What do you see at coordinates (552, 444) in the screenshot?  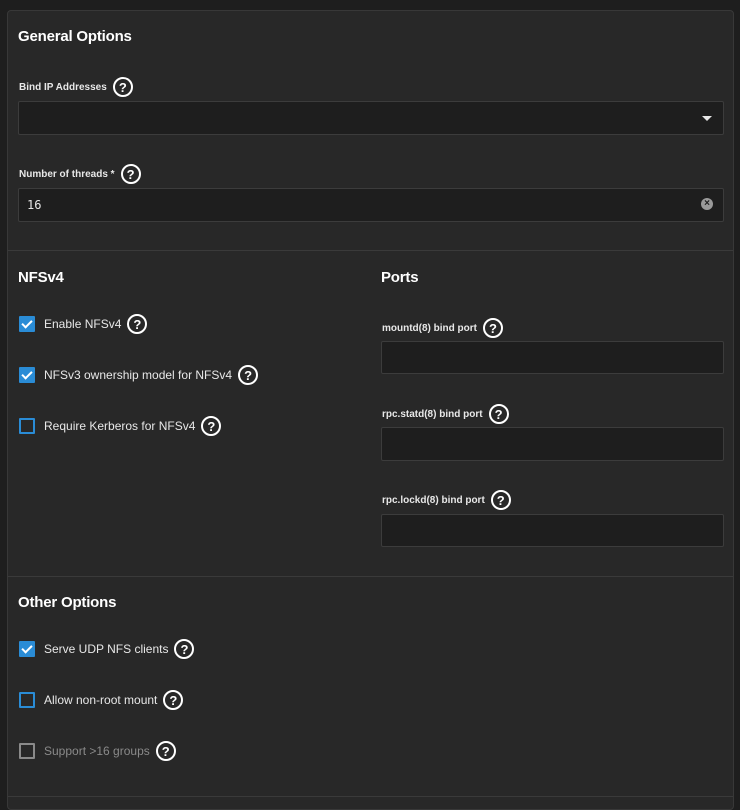 I see `rpc-statd-port-input` at bounding box center [552, 444].